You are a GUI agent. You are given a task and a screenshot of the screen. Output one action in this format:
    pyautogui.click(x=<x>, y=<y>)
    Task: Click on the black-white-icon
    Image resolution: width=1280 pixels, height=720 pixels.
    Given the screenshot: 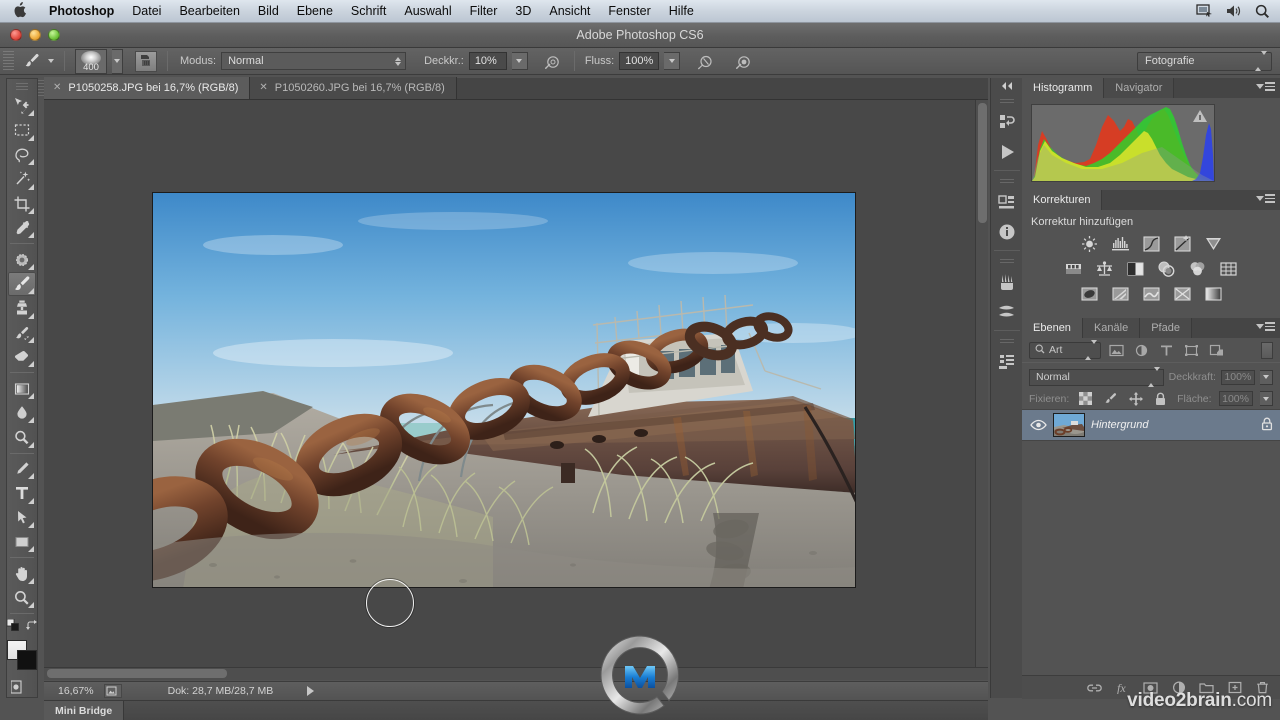 What is the action you would take?
    pyautogui.click(x=1136, y=269)
    